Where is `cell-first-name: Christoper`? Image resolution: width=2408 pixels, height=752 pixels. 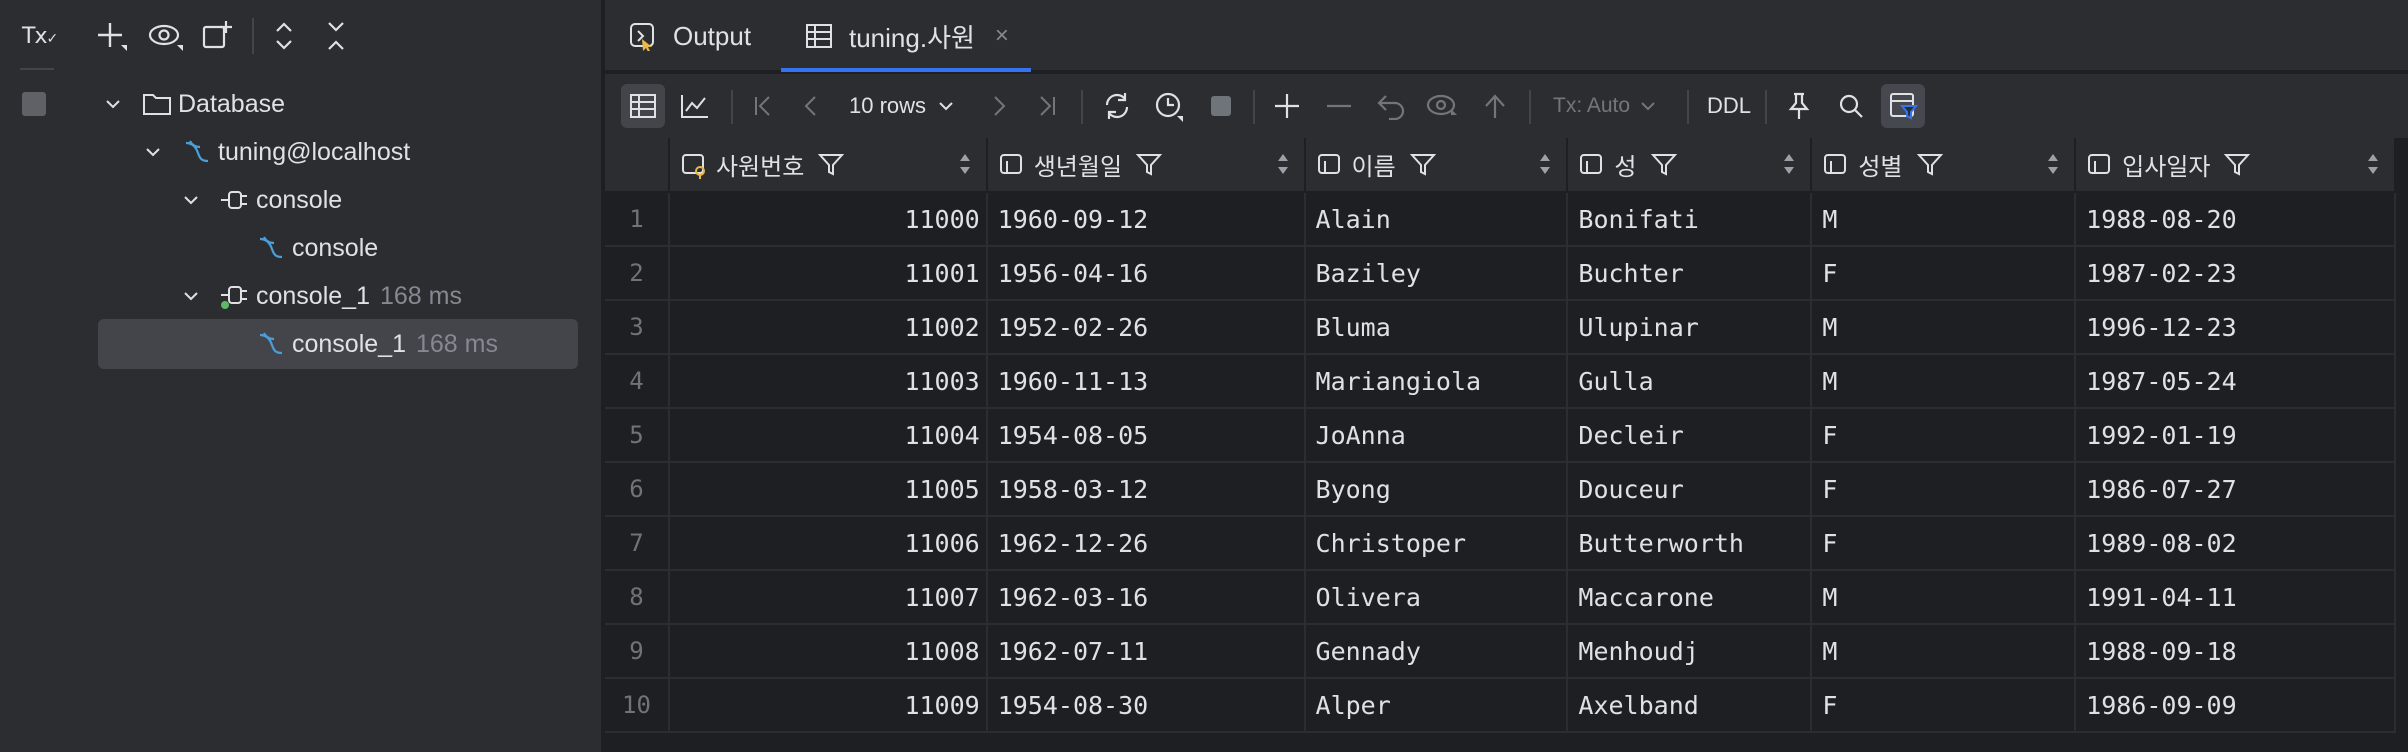 cell-first-name: Christoper is located at coordinates (1436, 543).